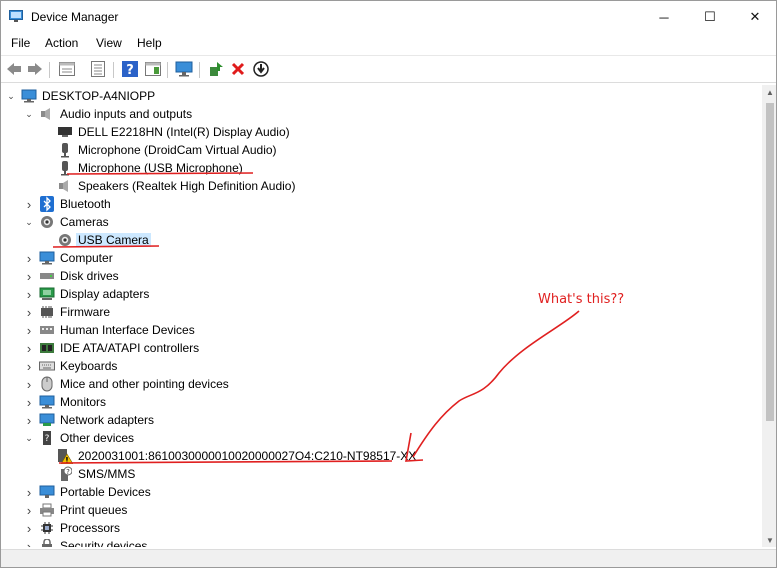 The image size is (777, 568). I want to click on annotation-text: What's this??, so click(581, 299).